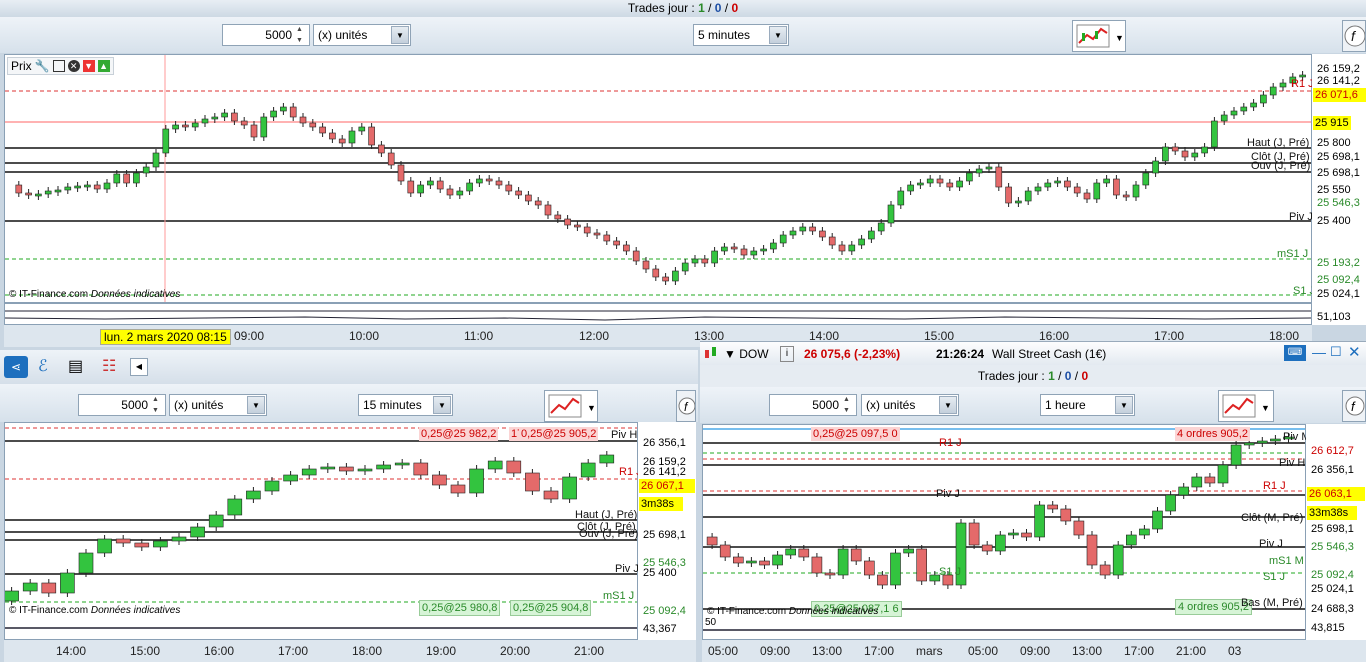  Describe the element at coordinates (686, 406) in the screenshot. I see `bl-formula-button: f` at that location.